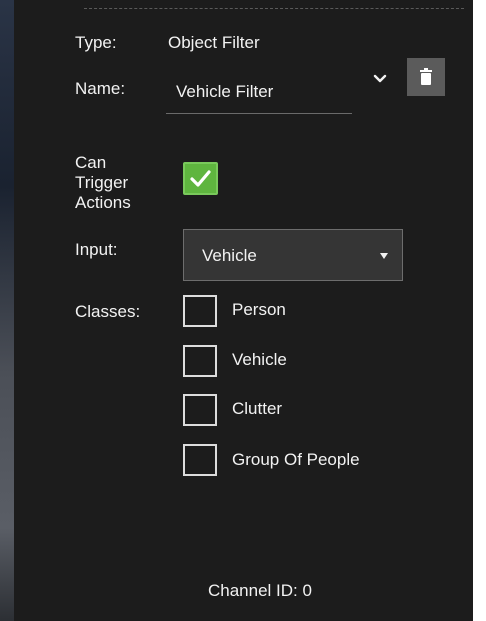 The width and height of the screenshot is (486, 621). What do you see at coordinates (200, 460) in the screenshot?
I see `class-checkbox-group-of-people` at bounding box center [200, 460].